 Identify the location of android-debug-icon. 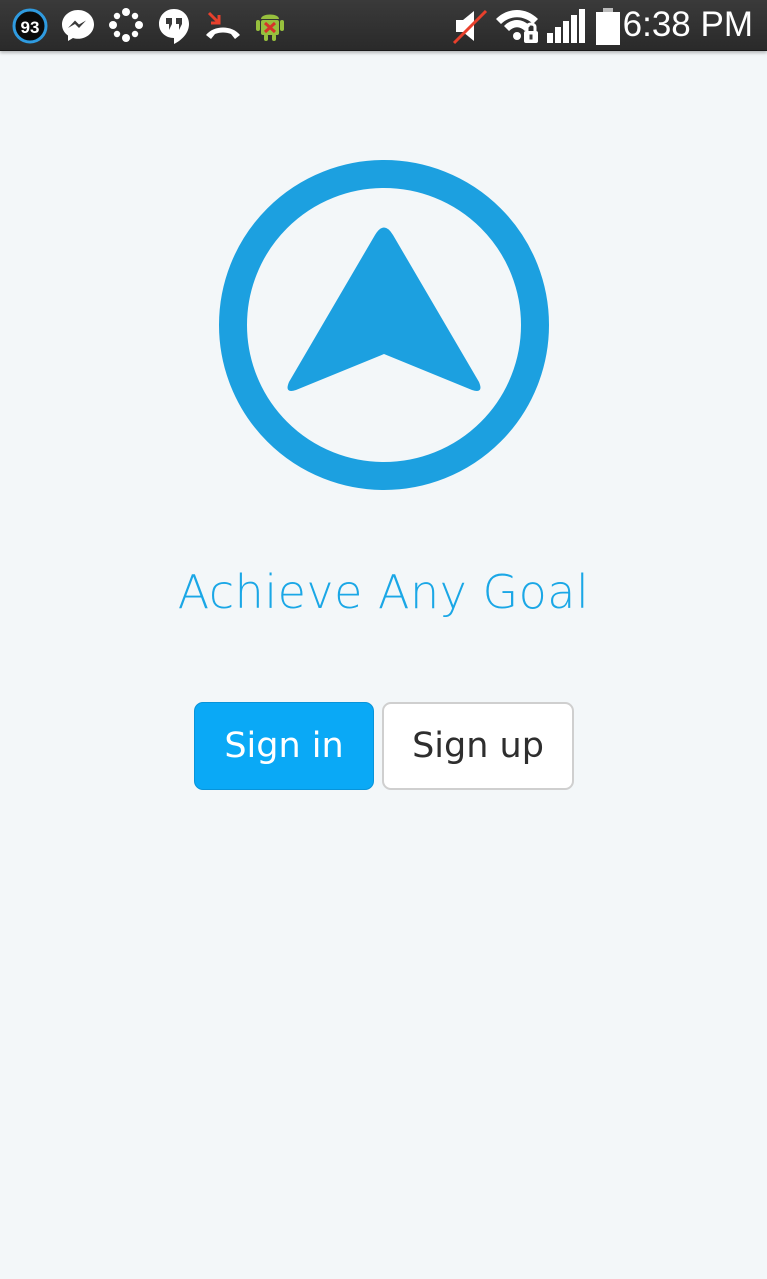
(270, 27).